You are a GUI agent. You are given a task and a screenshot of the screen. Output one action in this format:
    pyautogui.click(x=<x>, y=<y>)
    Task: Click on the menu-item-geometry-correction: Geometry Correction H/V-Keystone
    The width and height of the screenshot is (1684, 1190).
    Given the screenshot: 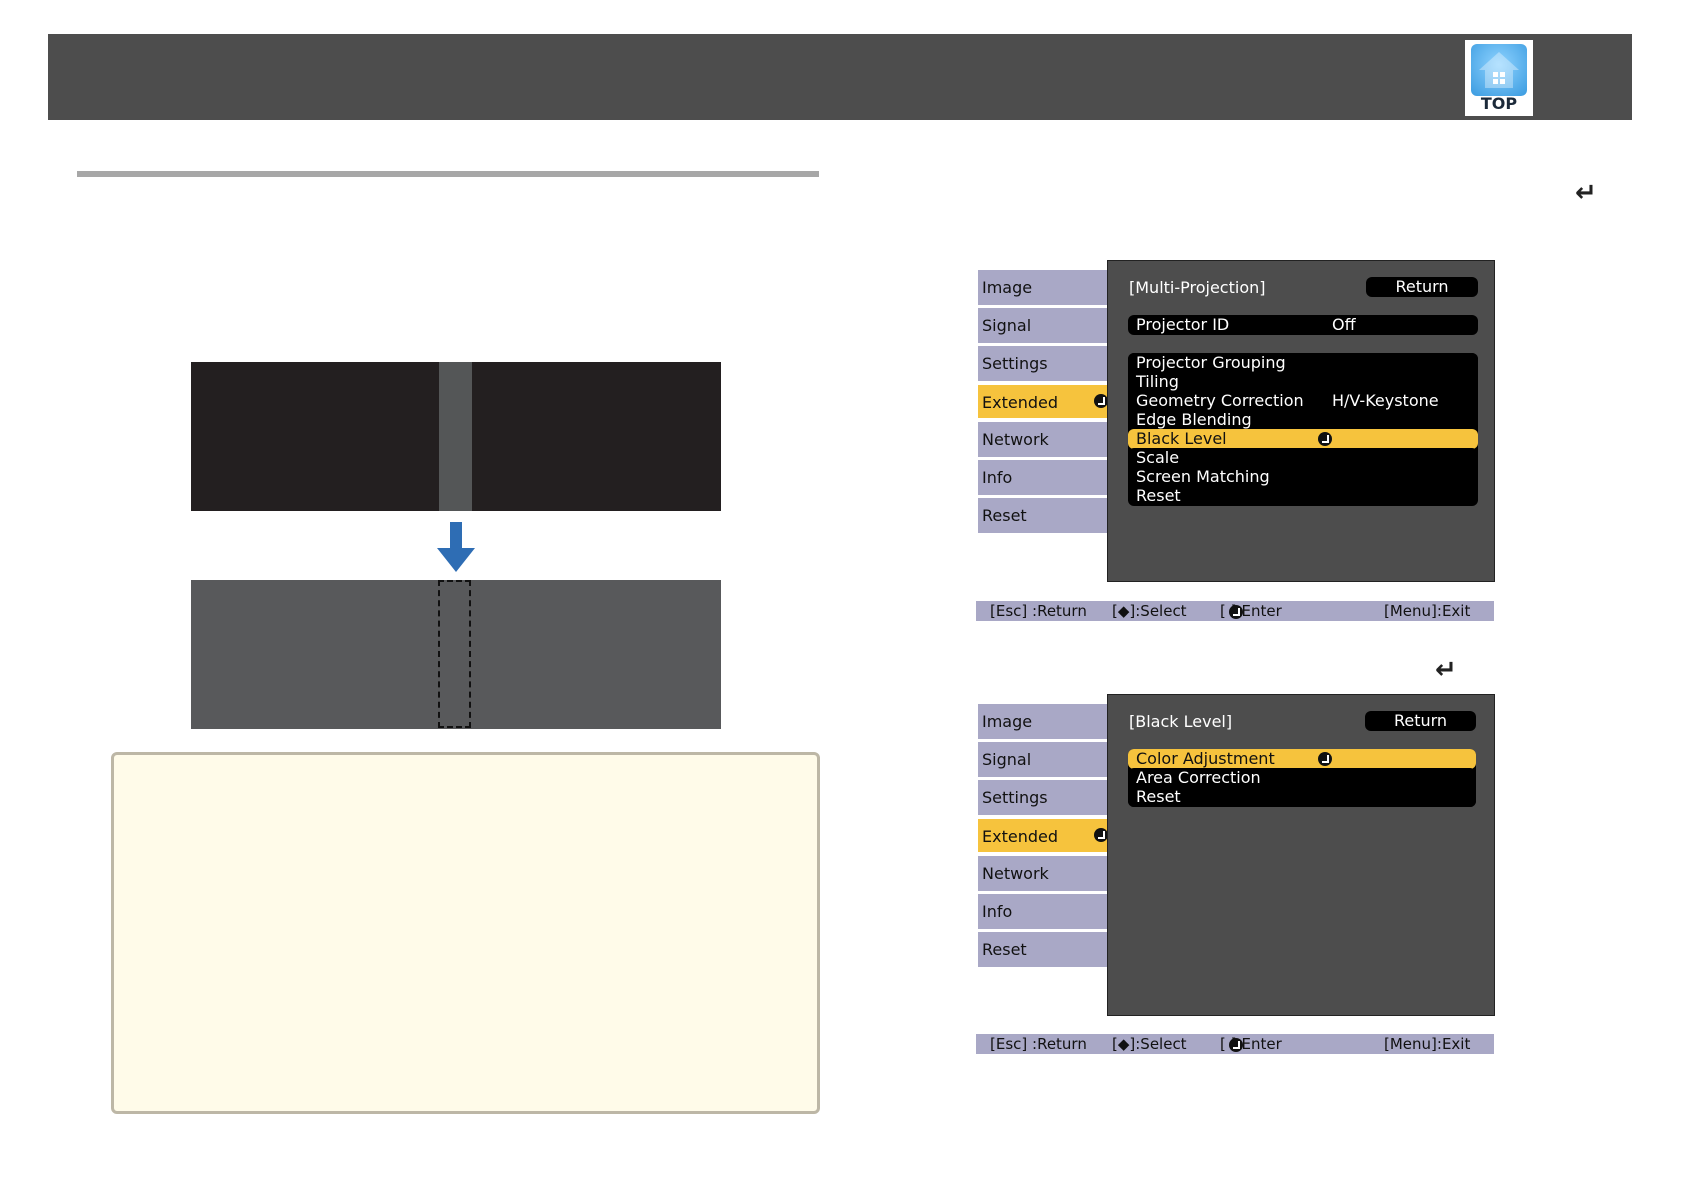 What is the action you would take?
    pyautogui.click(x=1303, y=401)
    